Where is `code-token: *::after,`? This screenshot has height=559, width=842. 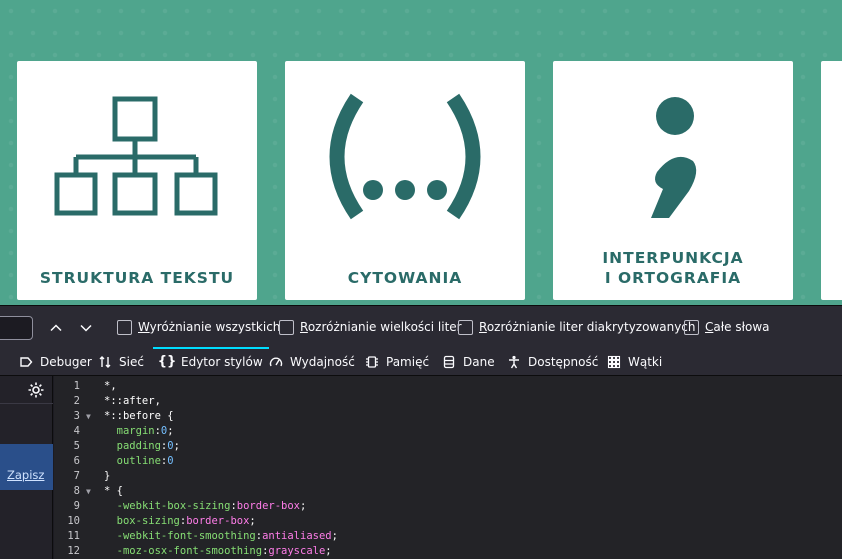
code-token: *::after, is located at coordinates (132, 401).